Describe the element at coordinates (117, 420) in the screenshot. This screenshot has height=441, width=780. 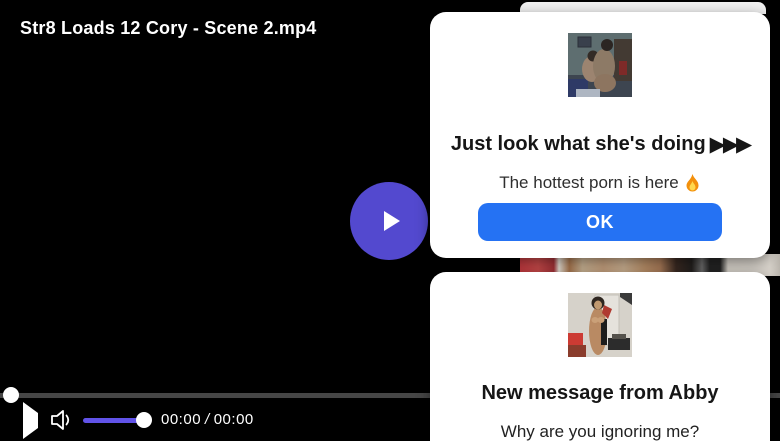
I see `volume-slider` at that location.